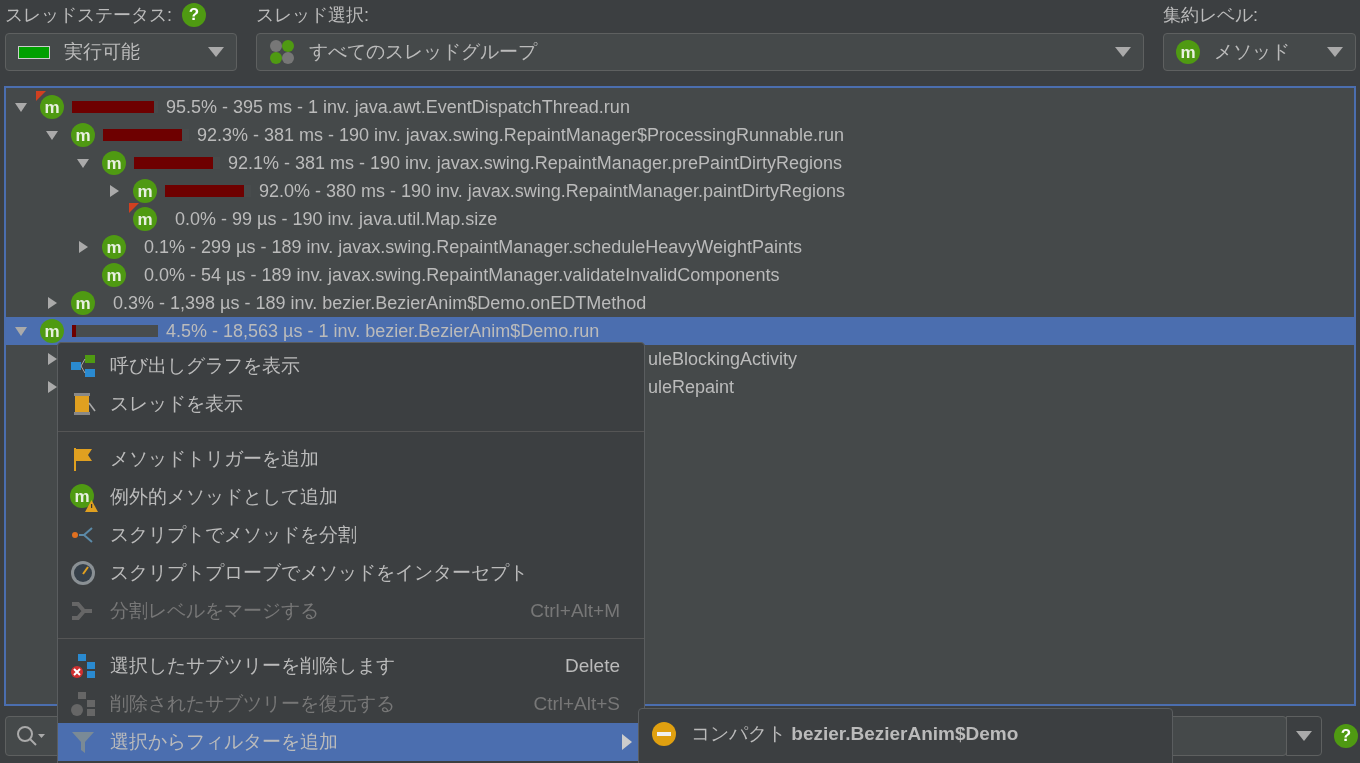 Image resolution: width=1360 pixels, height=763 pixels. I want to click on tree-row: m 0.0% - 54 µs - 189 inv. javax.swing.RepaintManager.validateInvalidComponents, so click(680, 275).